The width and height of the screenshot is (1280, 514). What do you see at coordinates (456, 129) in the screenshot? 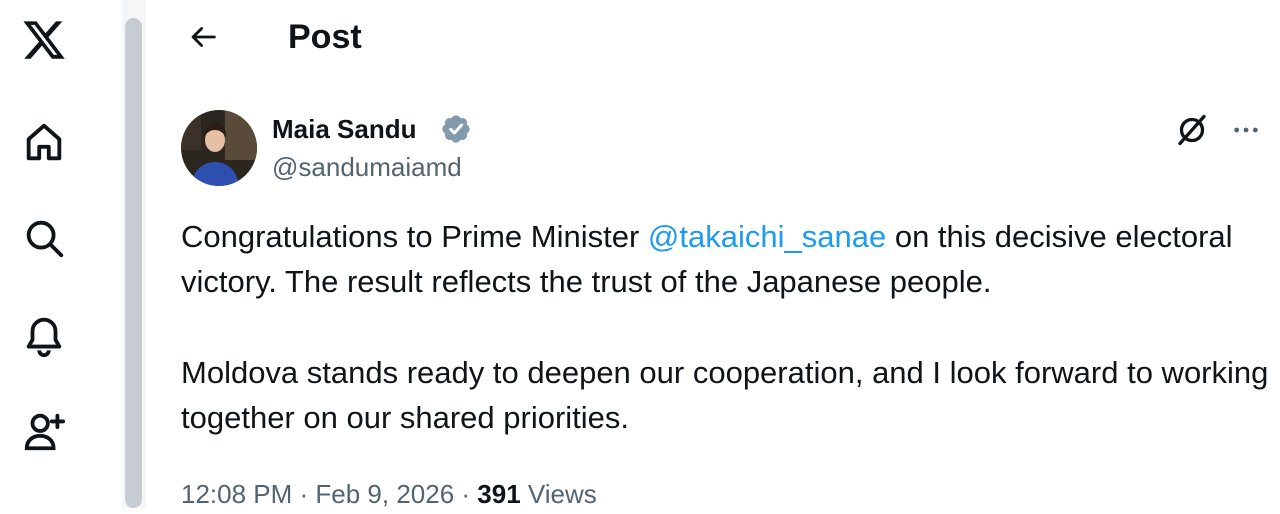
I see `verified-badge-icon` at bounding box center [456, 129].